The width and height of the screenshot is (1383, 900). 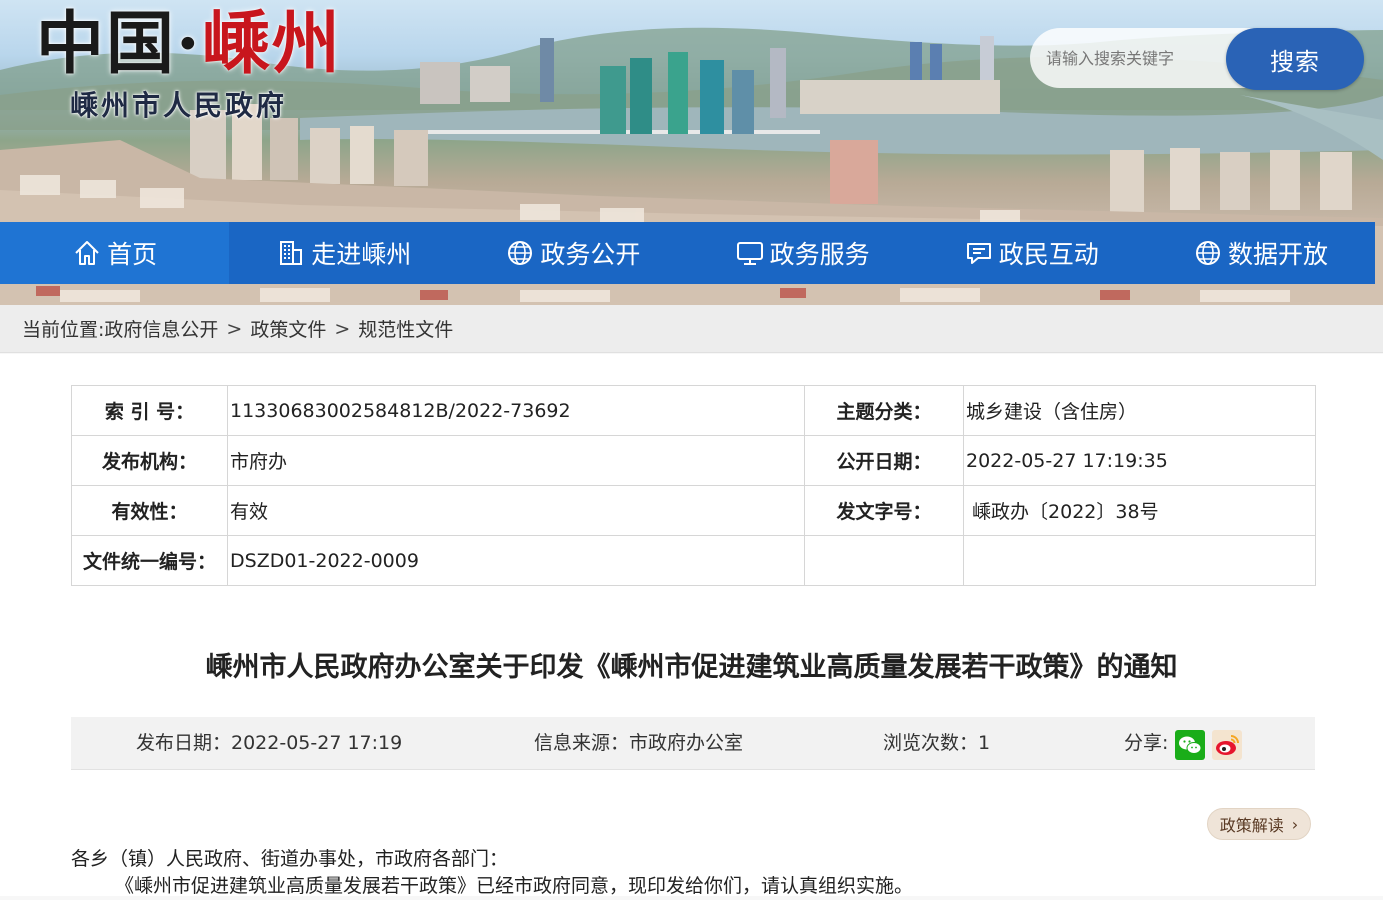 I want to click on nav-item-interaction: 政民互动, so click(x=1031, y=253).